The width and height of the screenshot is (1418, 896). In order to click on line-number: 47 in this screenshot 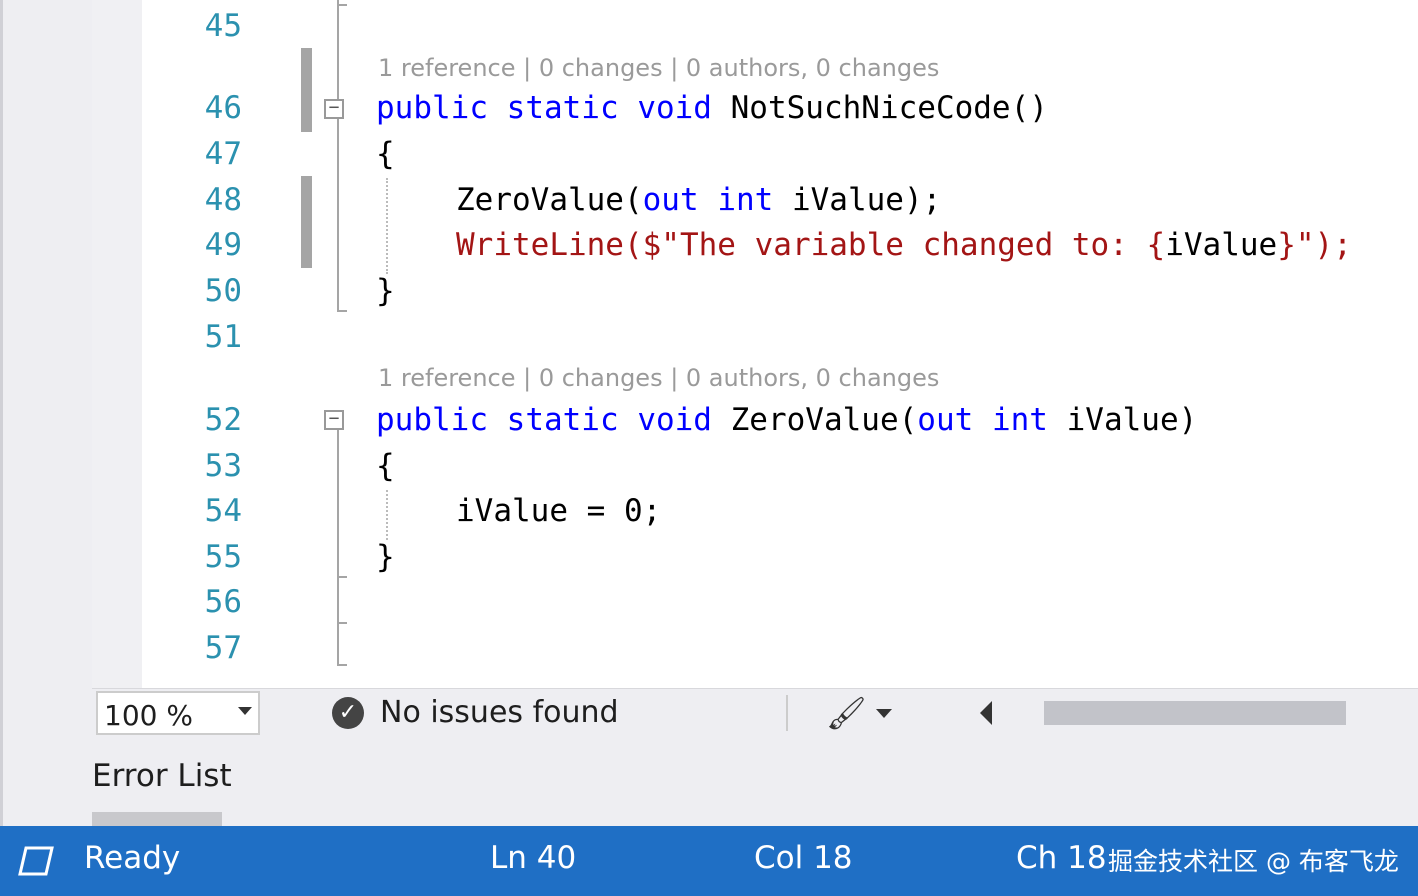, I will do `click(223, 154)`.